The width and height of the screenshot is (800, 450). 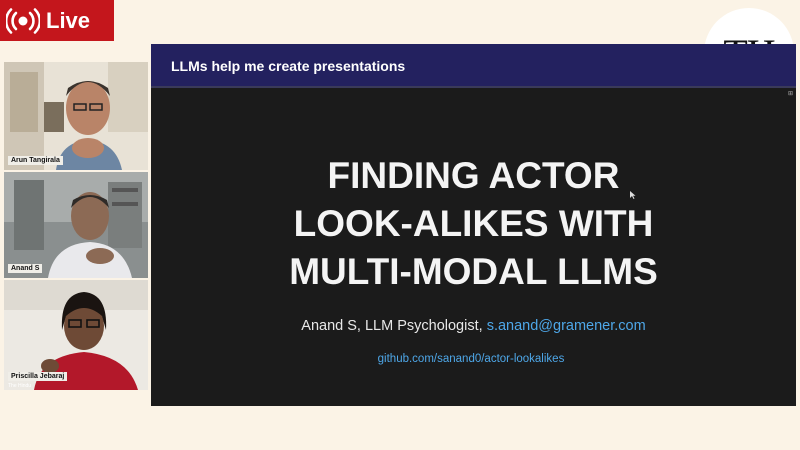 I want to click on live-badge: Live, so click(x=57, y=20).